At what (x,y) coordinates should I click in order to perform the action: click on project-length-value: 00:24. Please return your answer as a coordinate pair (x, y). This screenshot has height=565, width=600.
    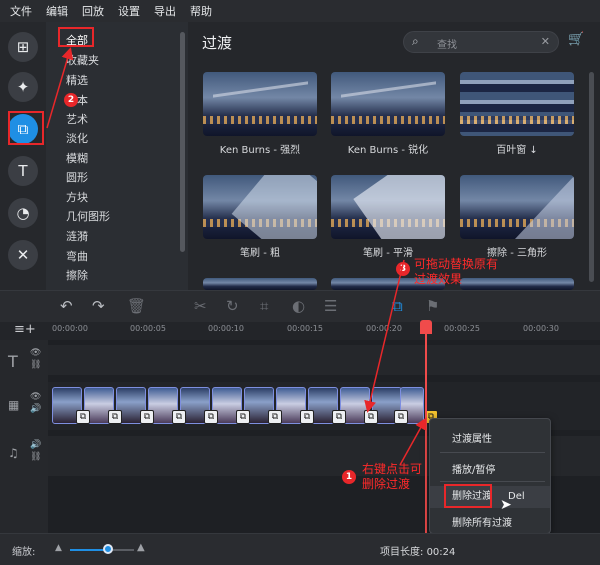
    Looking at the image, I should click on (441, 552).